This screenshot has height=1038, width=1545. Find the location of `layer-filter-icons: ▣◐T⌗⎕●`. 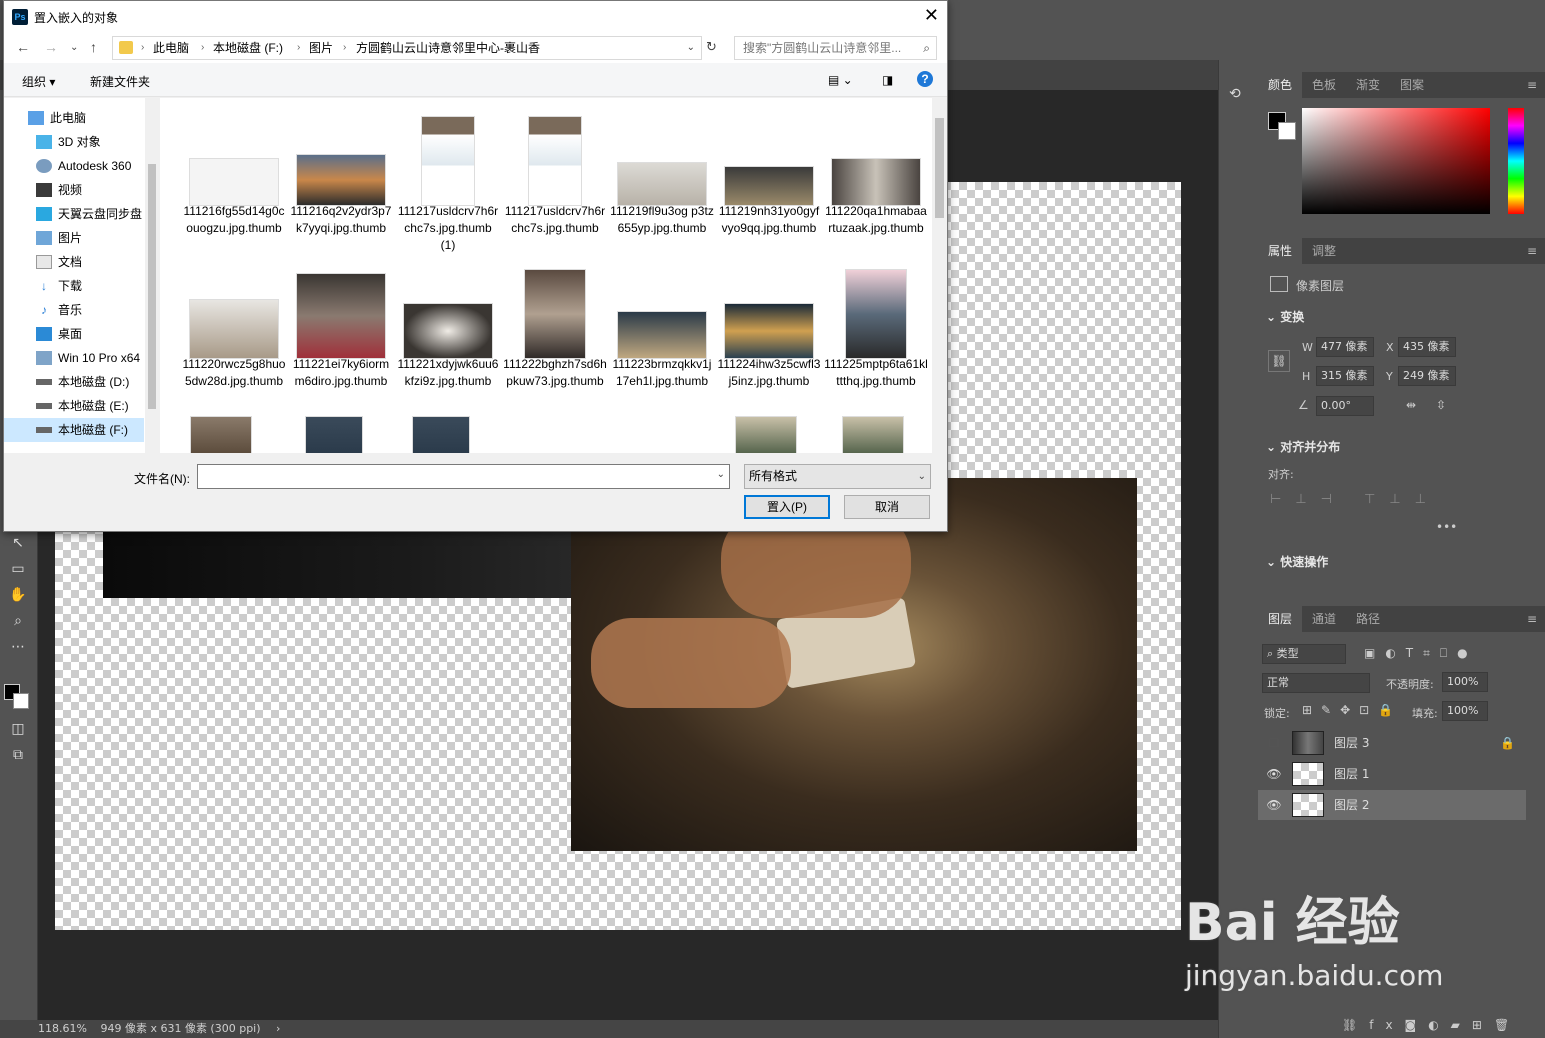

layer-filter-icons: ▣◐T⌗⎕● is located at coordinates (1421, 653).